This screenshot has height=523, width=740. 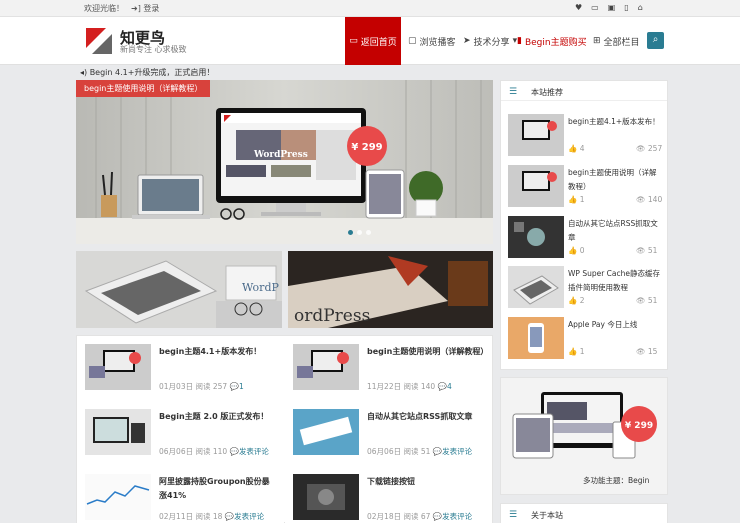 What do you see at coordinates (584, 341) in the screenshot?
I see `recommend-item: Apple Pay 今日上线 👍 1 👁 15` at bounding box center [584, 341].